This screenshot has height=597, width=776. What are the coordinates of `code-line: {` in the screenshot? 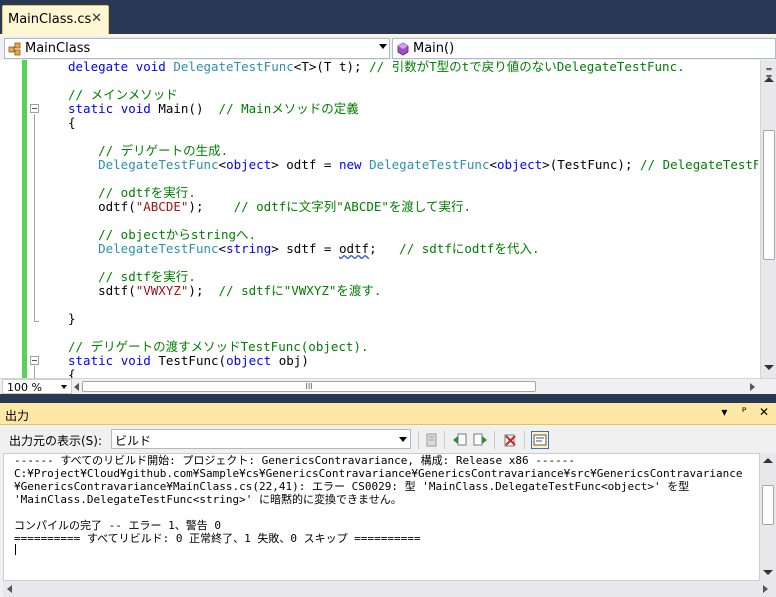 It's located at (72, 373).